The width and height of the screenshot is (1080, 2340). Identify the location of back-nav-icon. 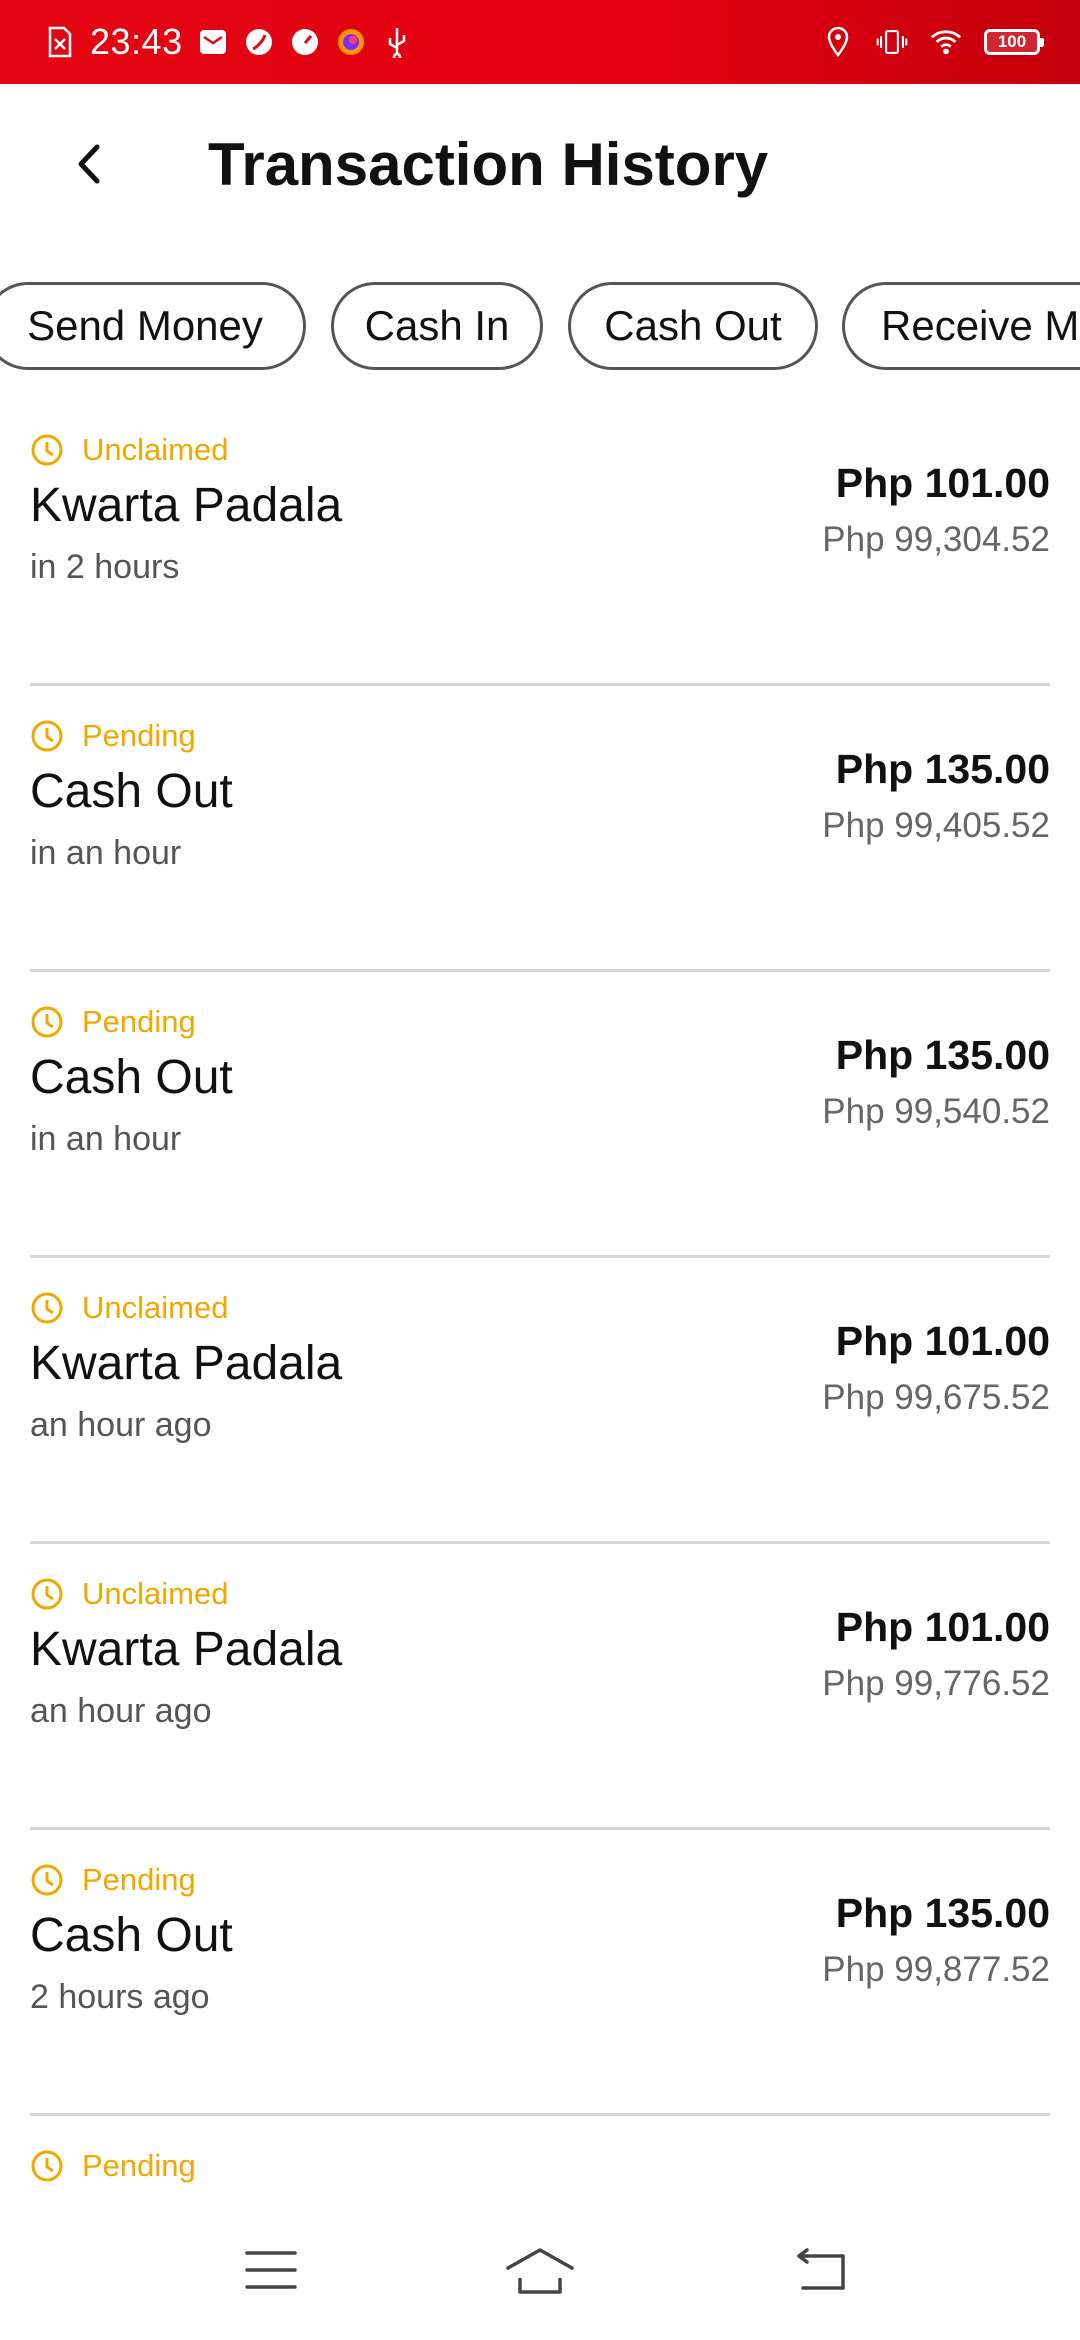
(821, 2269).